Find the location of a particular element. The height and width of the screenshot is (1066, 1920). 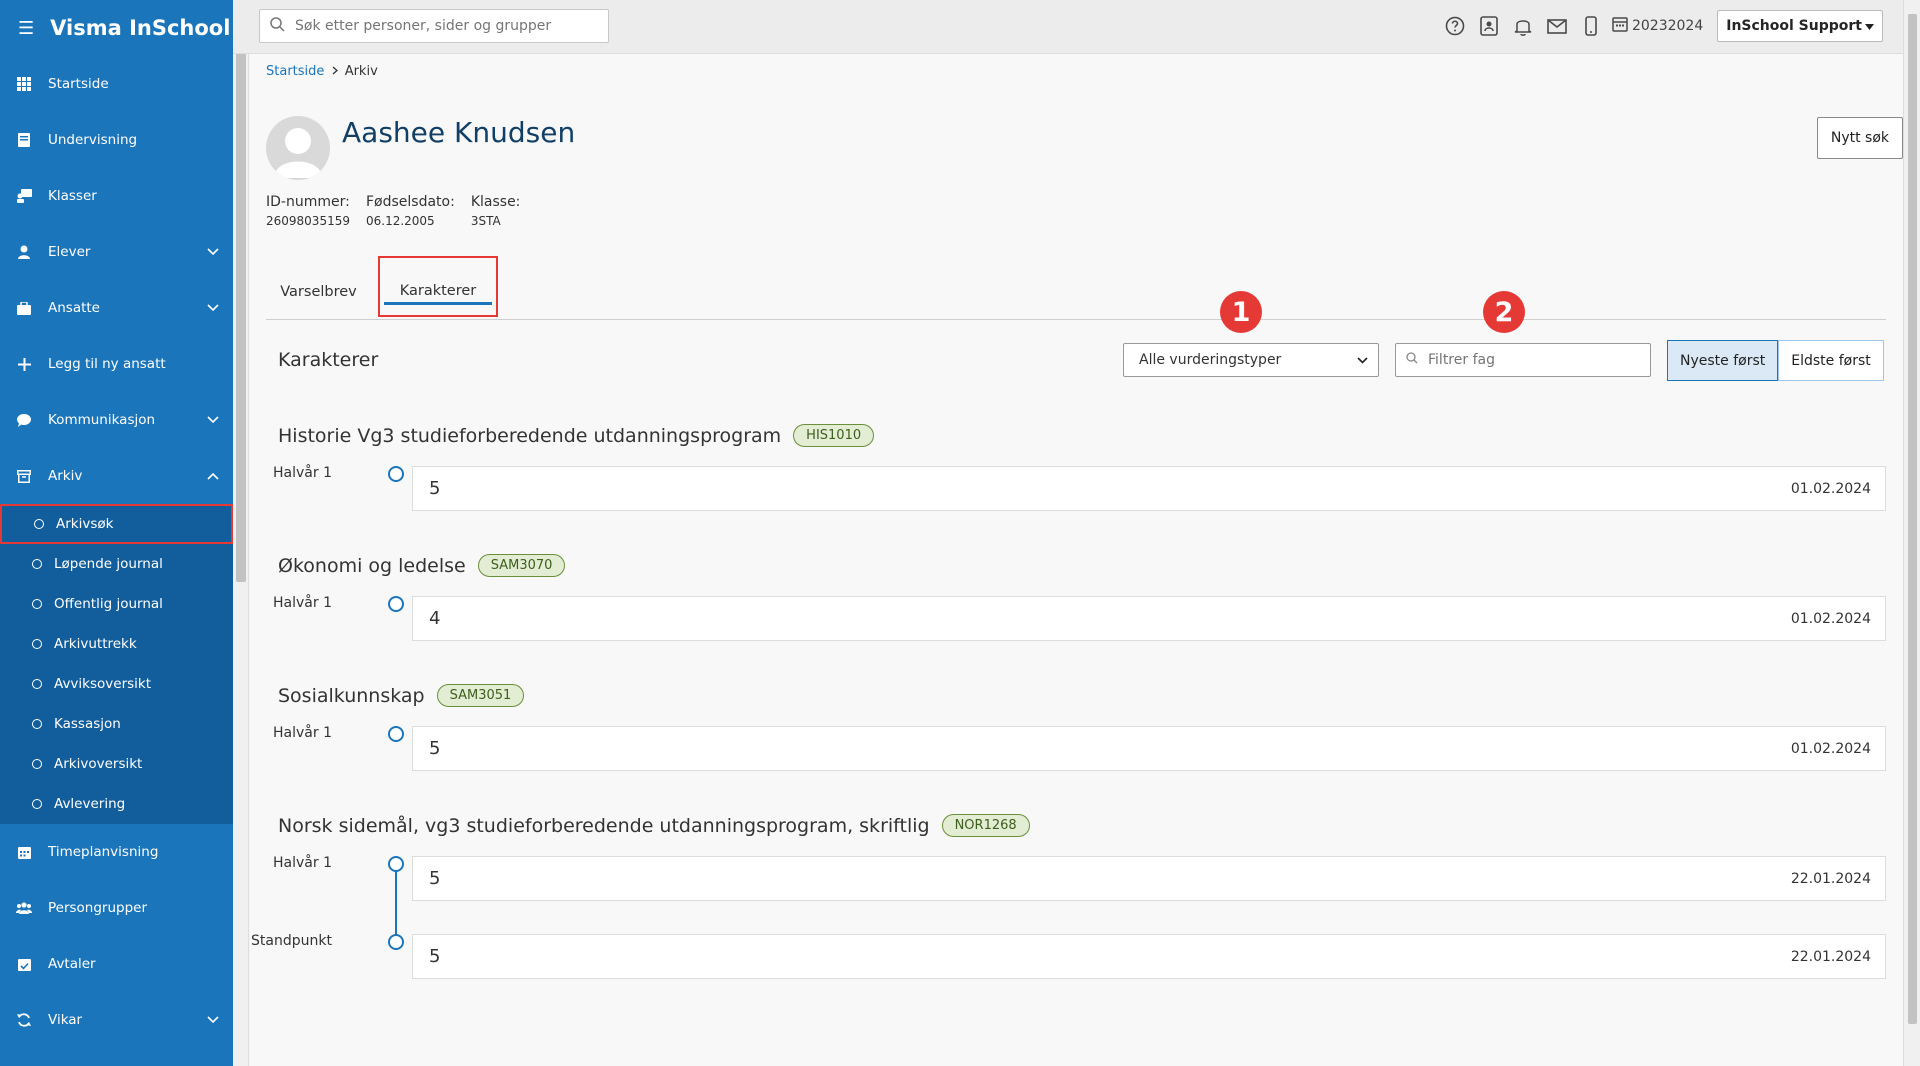

annotation-marker-2: 2 is located at coordinates (1504, 312).